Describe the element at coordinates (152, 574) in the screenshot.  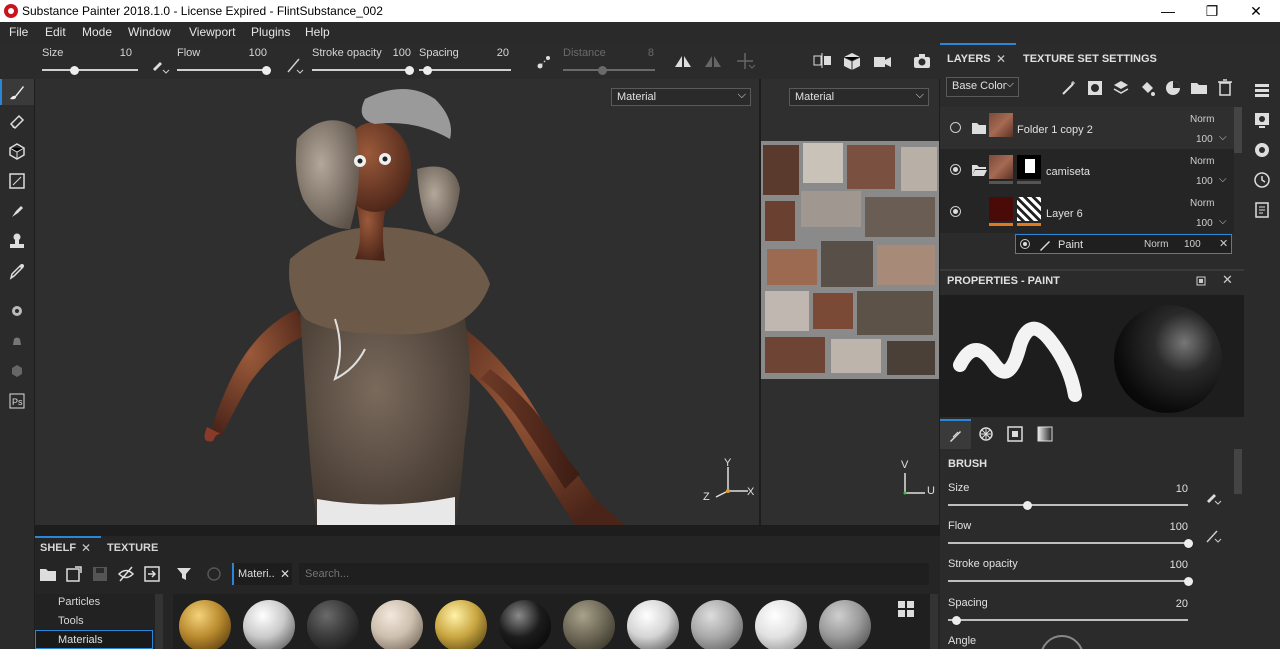
I see `import-icon` at that location.